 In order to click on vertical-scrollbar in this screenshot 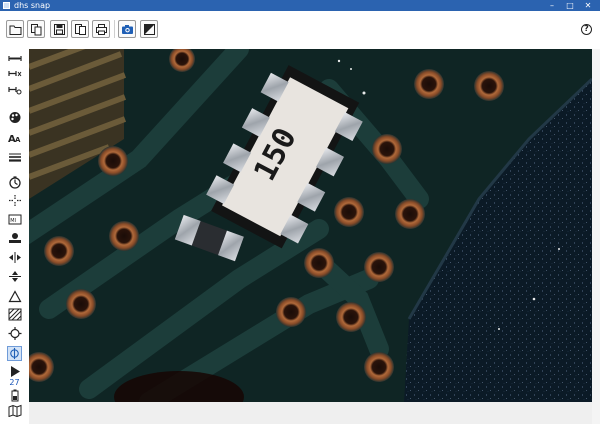, I will do `click(596, 236)`.